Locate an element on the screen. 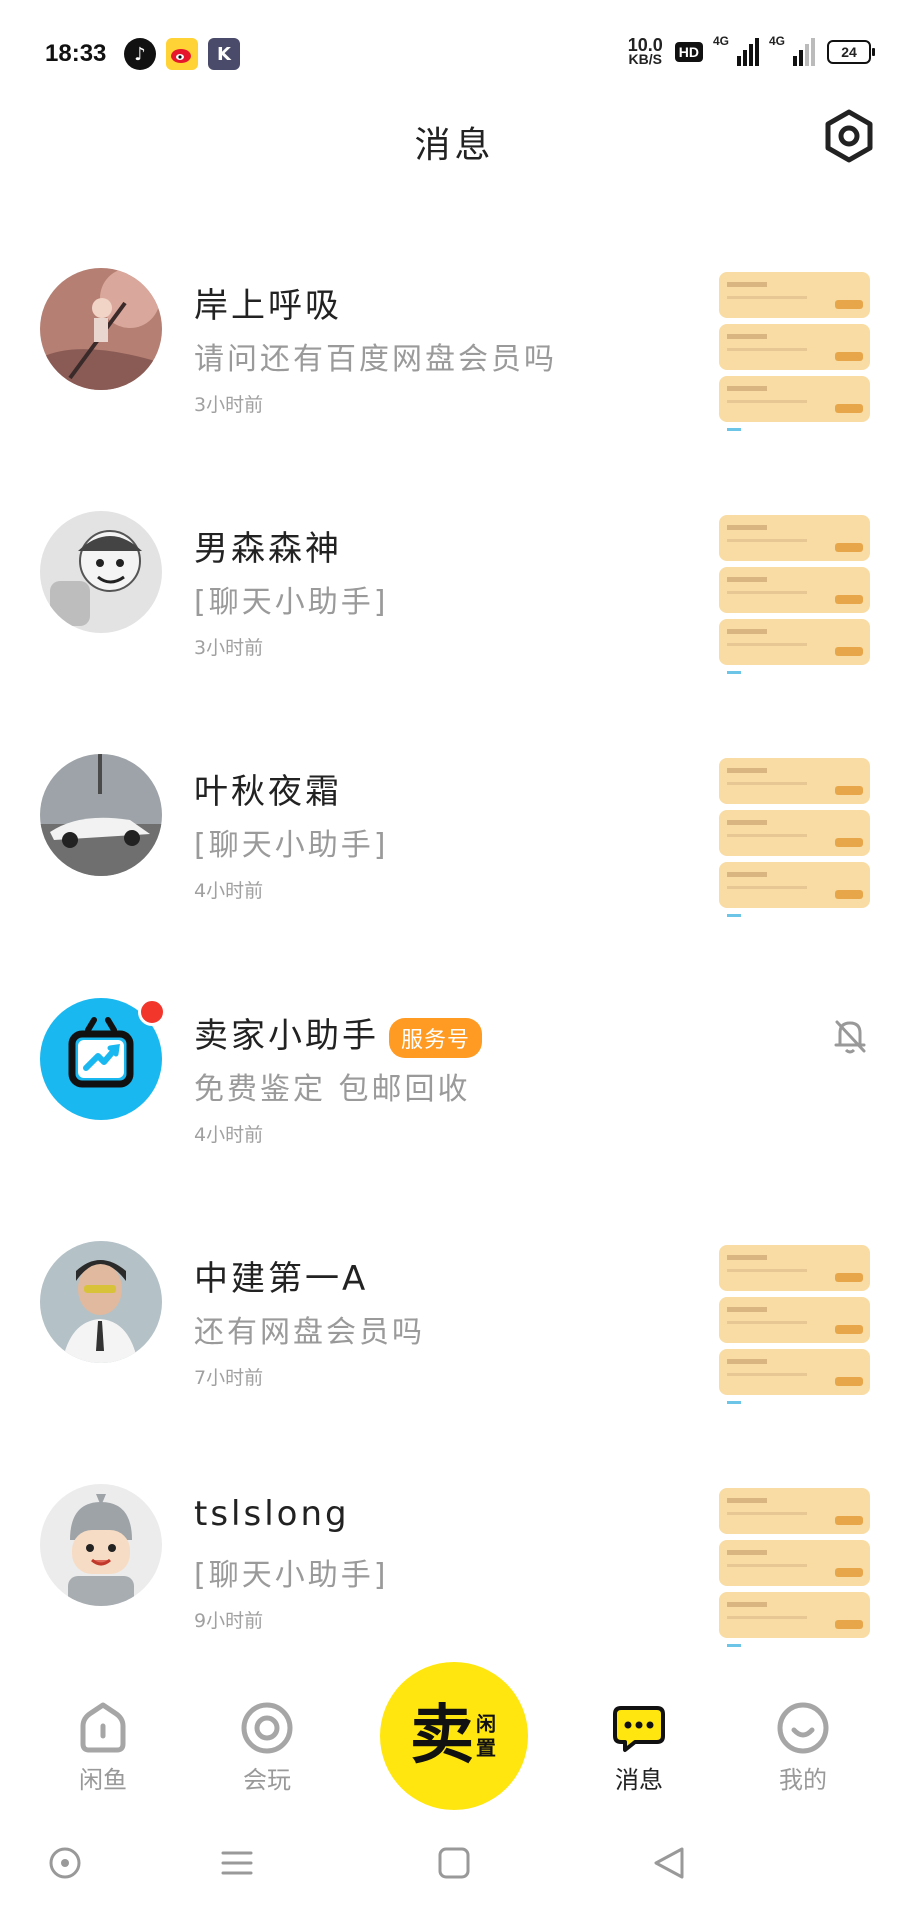 This screenshot has height=1920, width=909. conversation-item: 岸上呼吸 请问还有百度网盘会员吗 3小时前 is located at coordinates (454, 368).